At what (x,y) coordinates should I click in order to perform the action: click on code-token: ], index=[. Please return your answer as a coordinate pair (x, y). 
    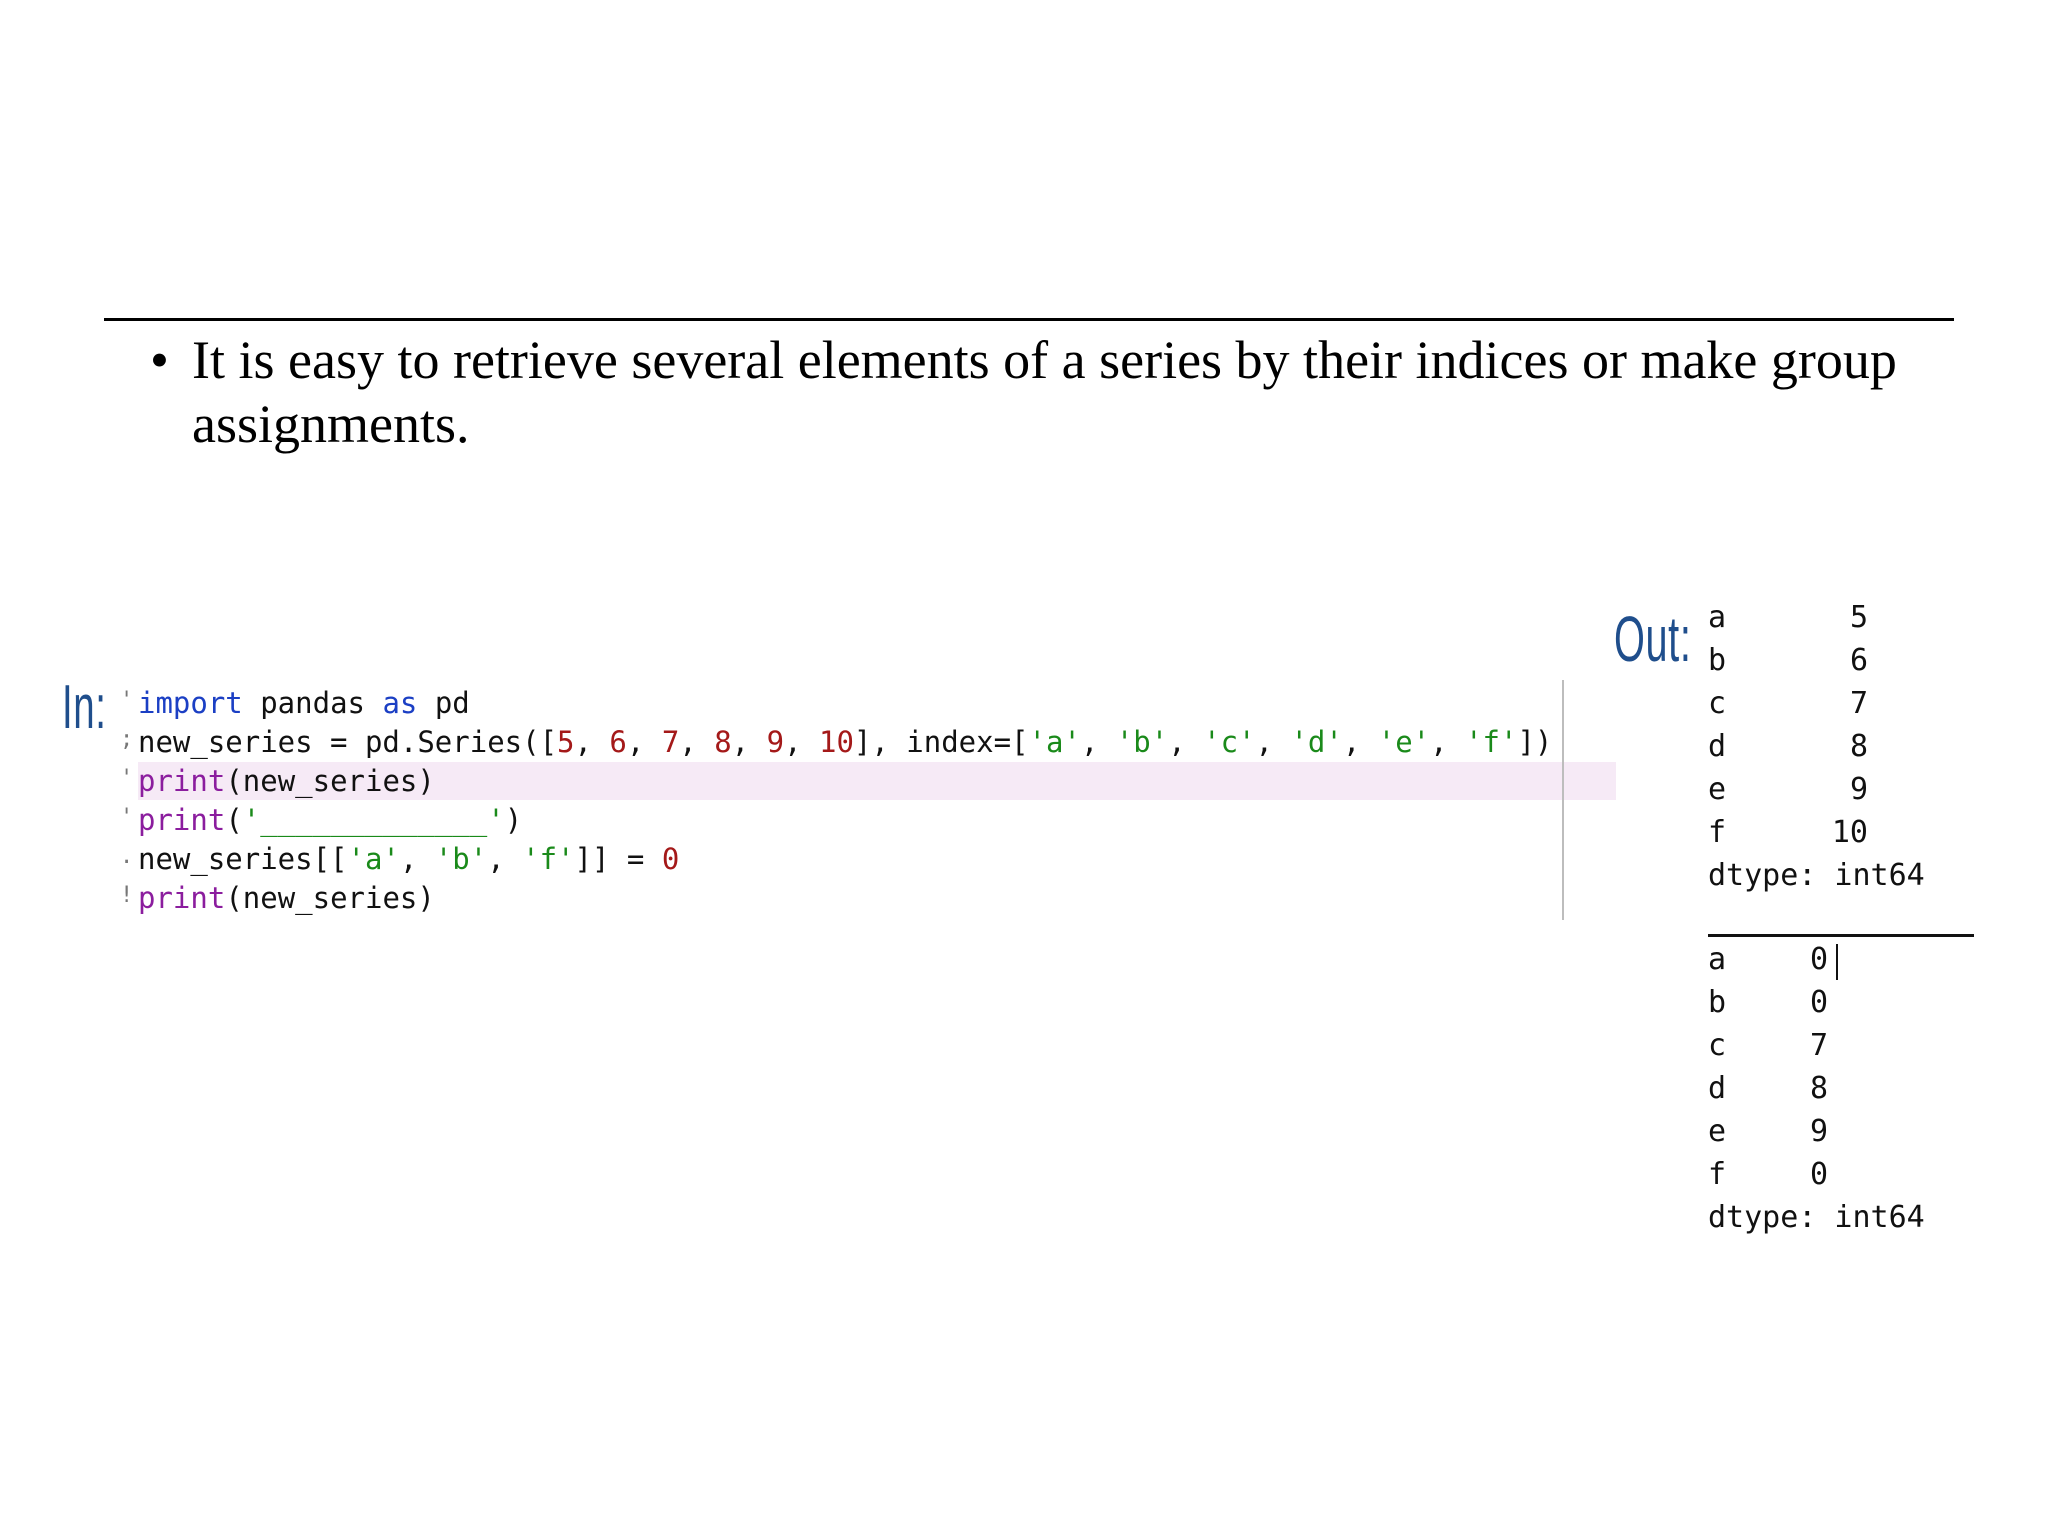
    Looking at the image, I should click on (941, 742).